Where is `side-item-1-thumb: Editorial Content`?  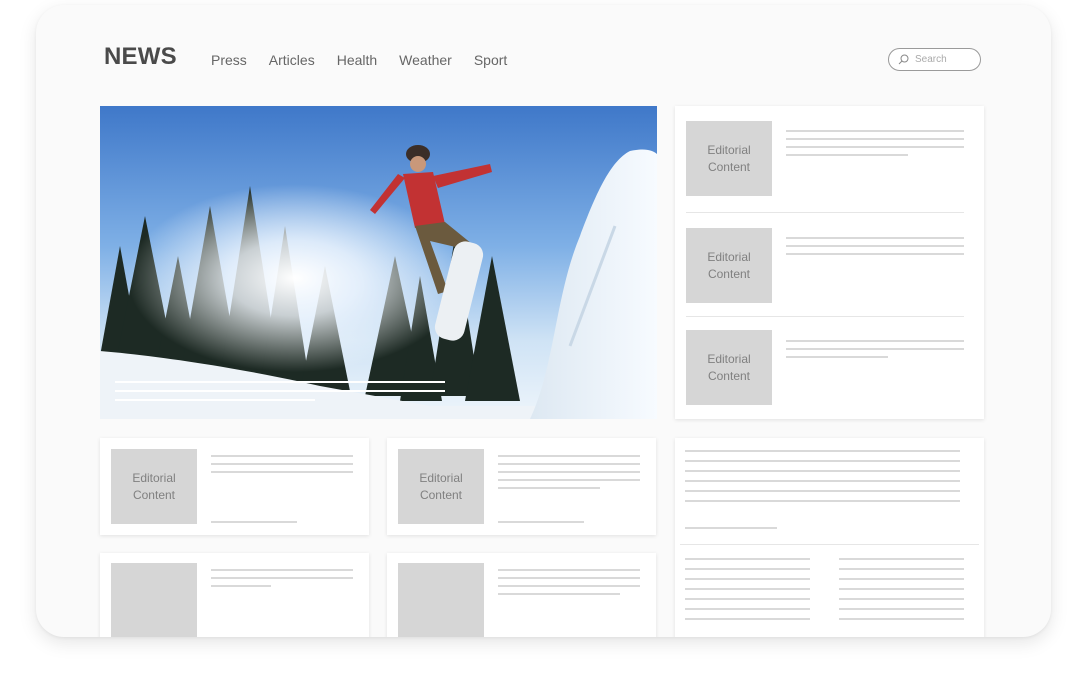
side-item-1-thumb: Editorial Content is located at coordinates (729, 158).